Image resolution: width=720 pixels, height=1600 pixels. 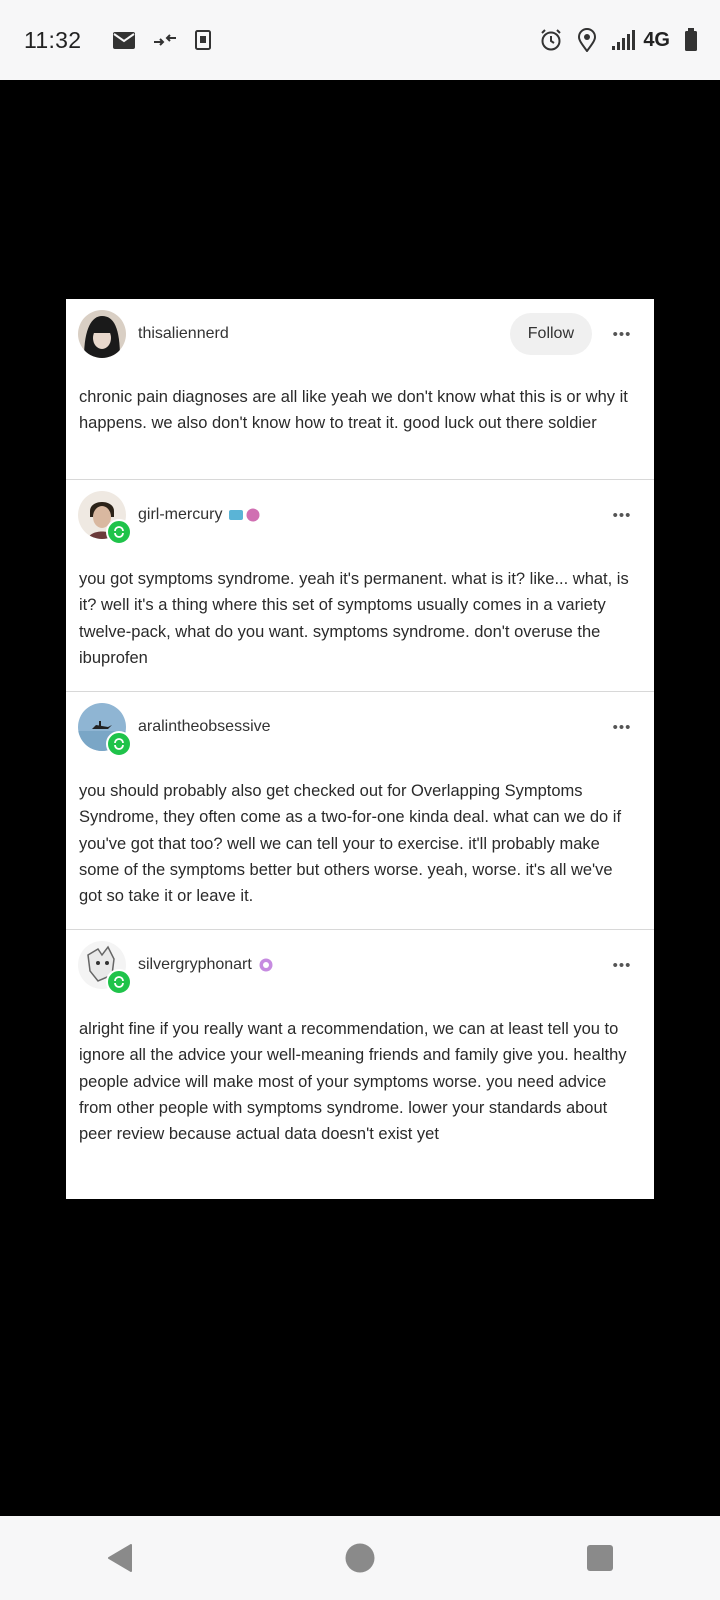 I want to click on username: thisaliennerd, so click(x=183, y=334).